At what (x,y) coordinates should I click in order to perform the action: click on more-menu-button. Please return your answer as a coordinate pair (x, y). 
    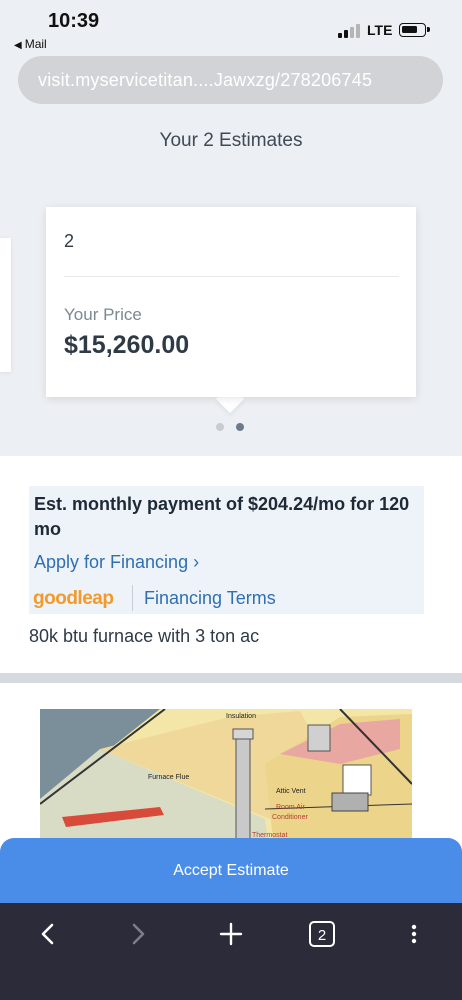
    Looking at the image, I should click on (414, 935).